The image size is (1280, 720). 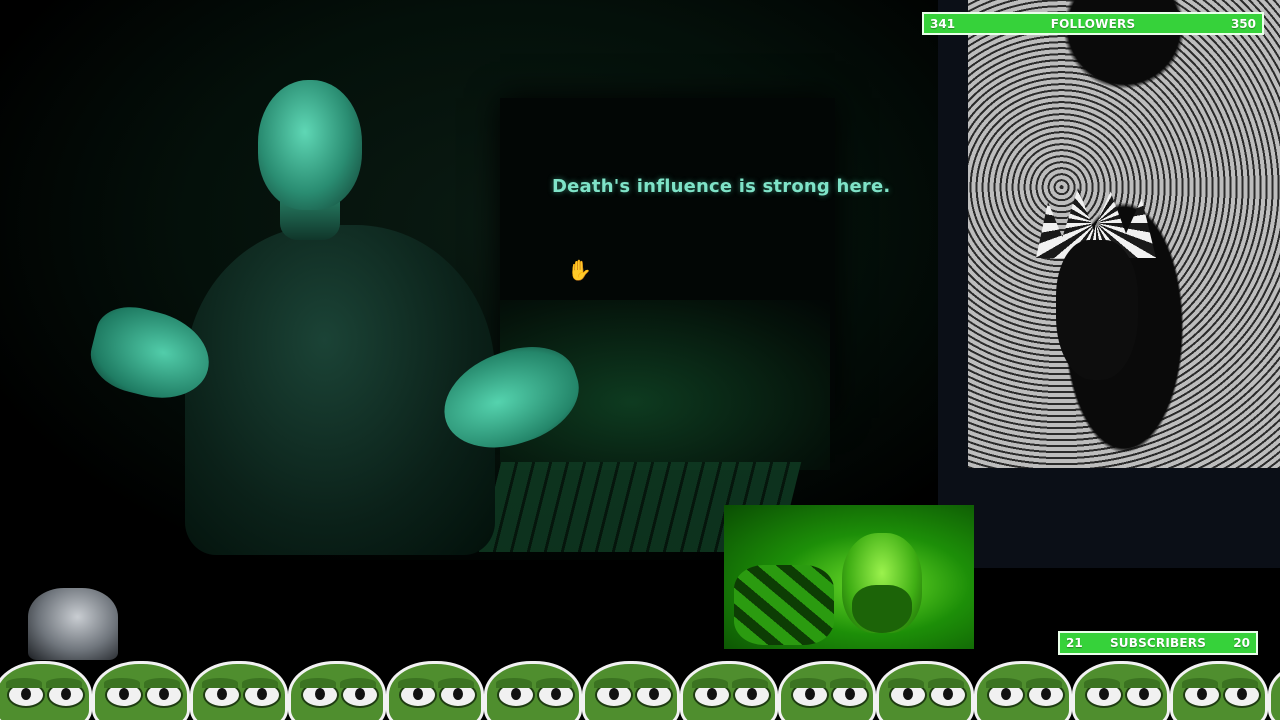 I want to click on follower-current: 341, so click(x=943, y=23).